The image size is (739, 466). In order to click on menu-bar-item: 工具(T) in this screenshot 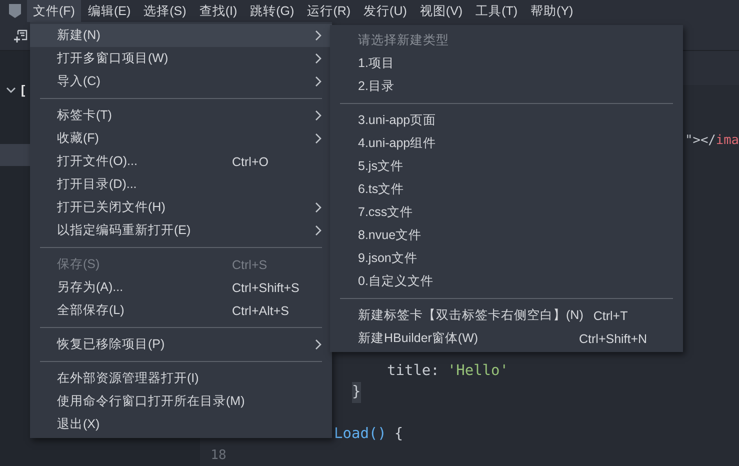, I will do `click(497, 11)`.